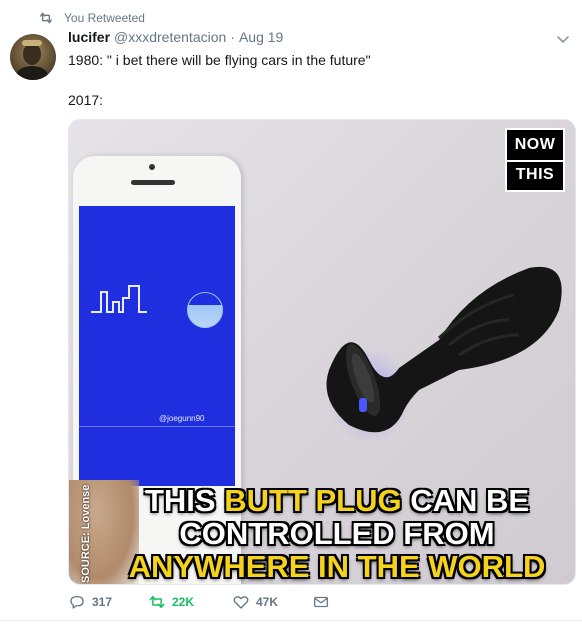 This screenshot has height=624, width=582. What do you see at coordinates (157, 426) in the screenshot?
I see `screen-divider` at bounding box center [157, 426].